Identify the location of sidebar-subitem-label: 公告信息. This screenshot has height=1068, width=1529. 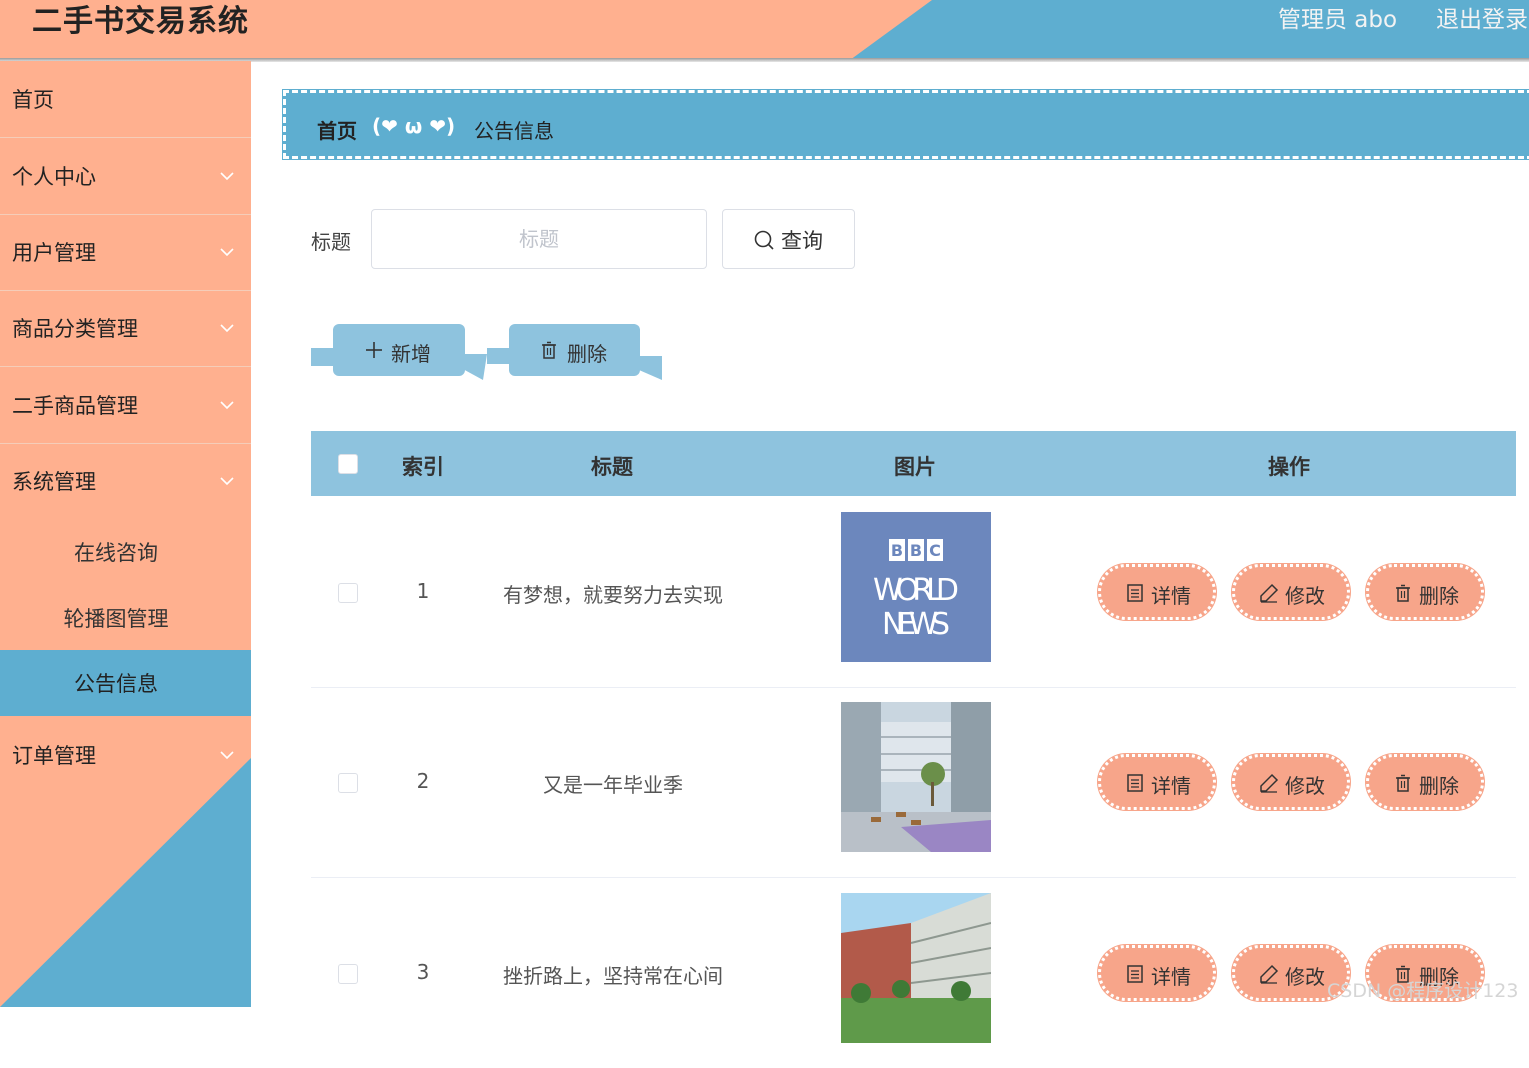
(116, 684).